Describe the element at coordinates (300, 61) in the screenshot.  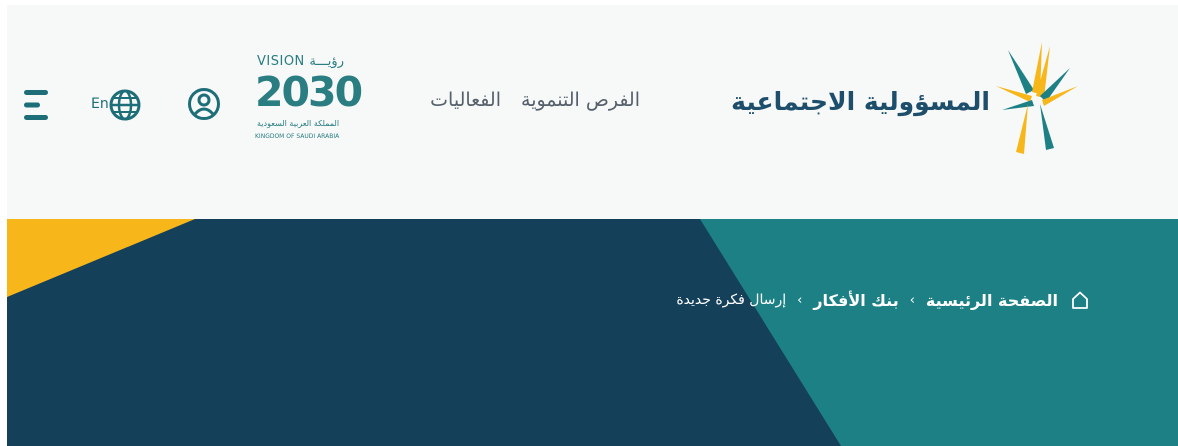
I see `vision-top-text: VISION رؤيـــة` at that location.